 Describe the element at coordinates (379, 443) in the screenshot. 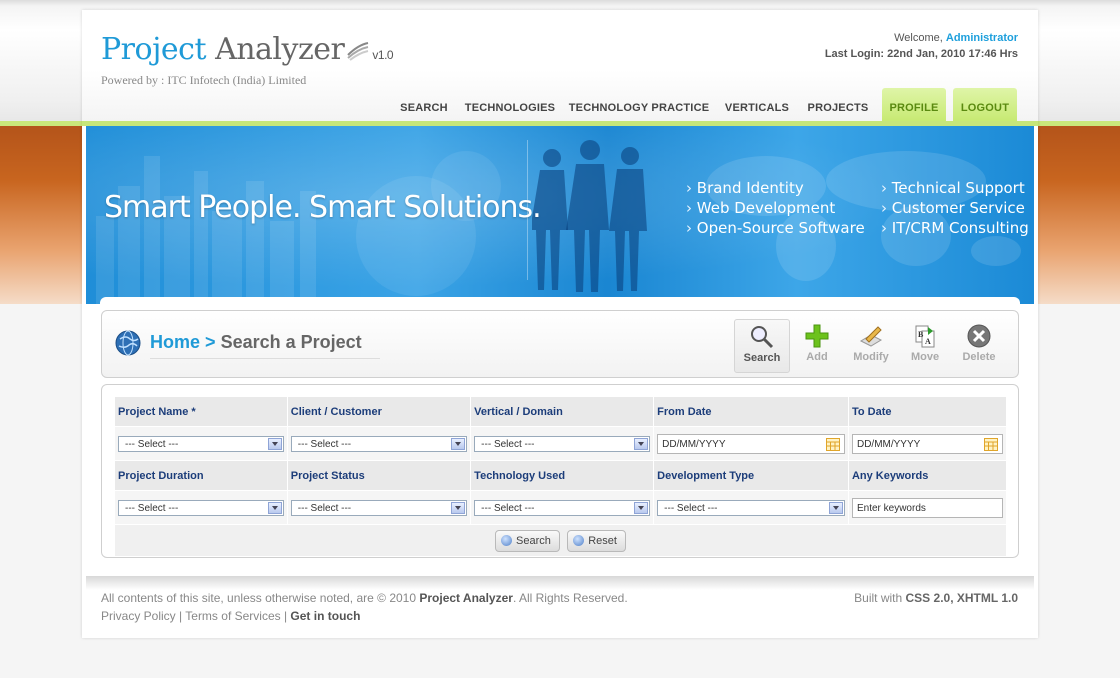

I see `client-customer-select: --- Select ---` at that location.